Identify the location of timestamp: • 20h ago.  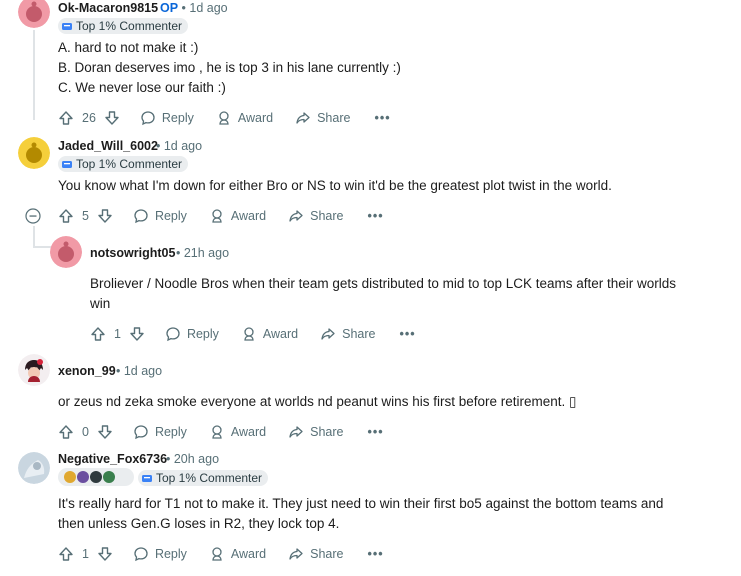
(193, 459).